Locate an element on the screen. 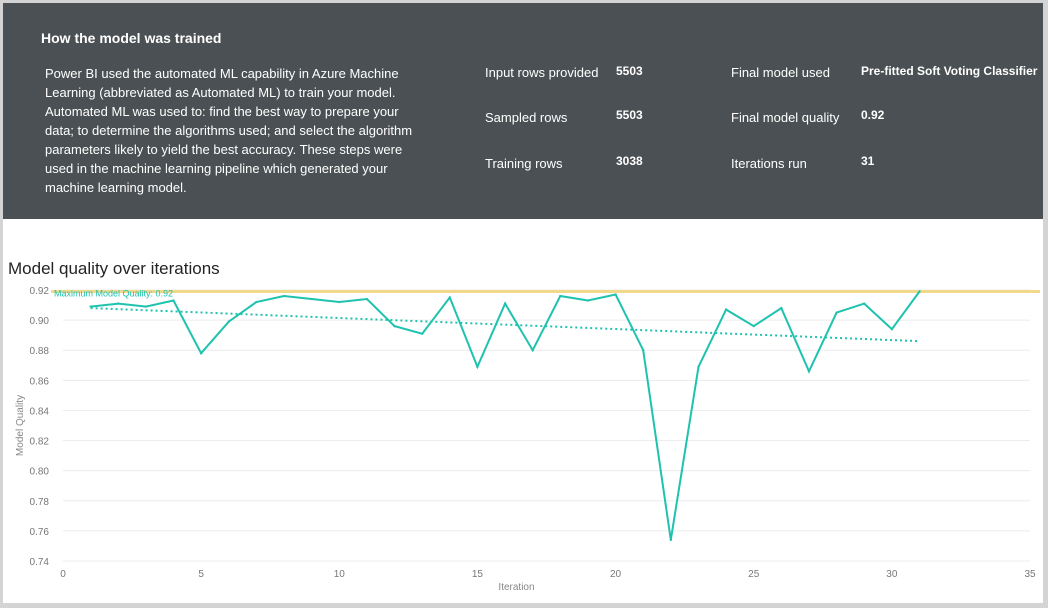 Image resolution: width=1048 pixels, height=608 pixels. max-quality-label: Maximum Model Quality: 0.92 is located at coordinates (113, 294).